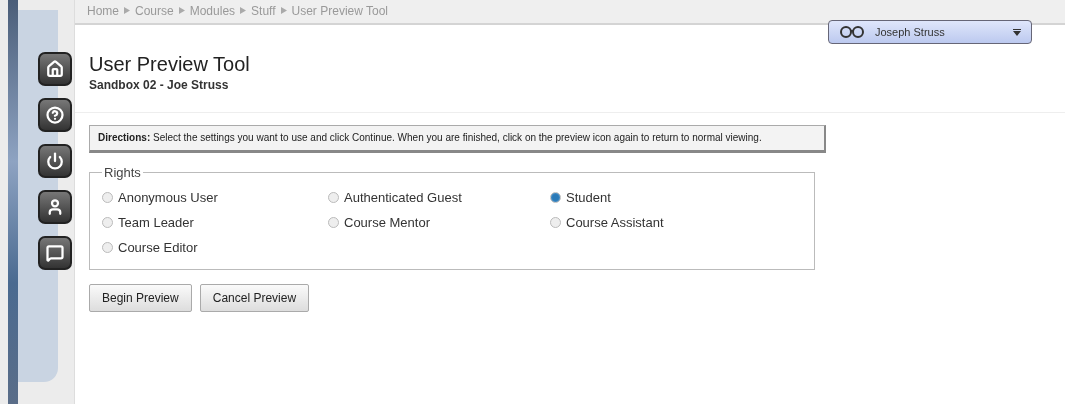 This screenshot has width=1065, height=404. I want to click on chat-button, so click(55, 253).